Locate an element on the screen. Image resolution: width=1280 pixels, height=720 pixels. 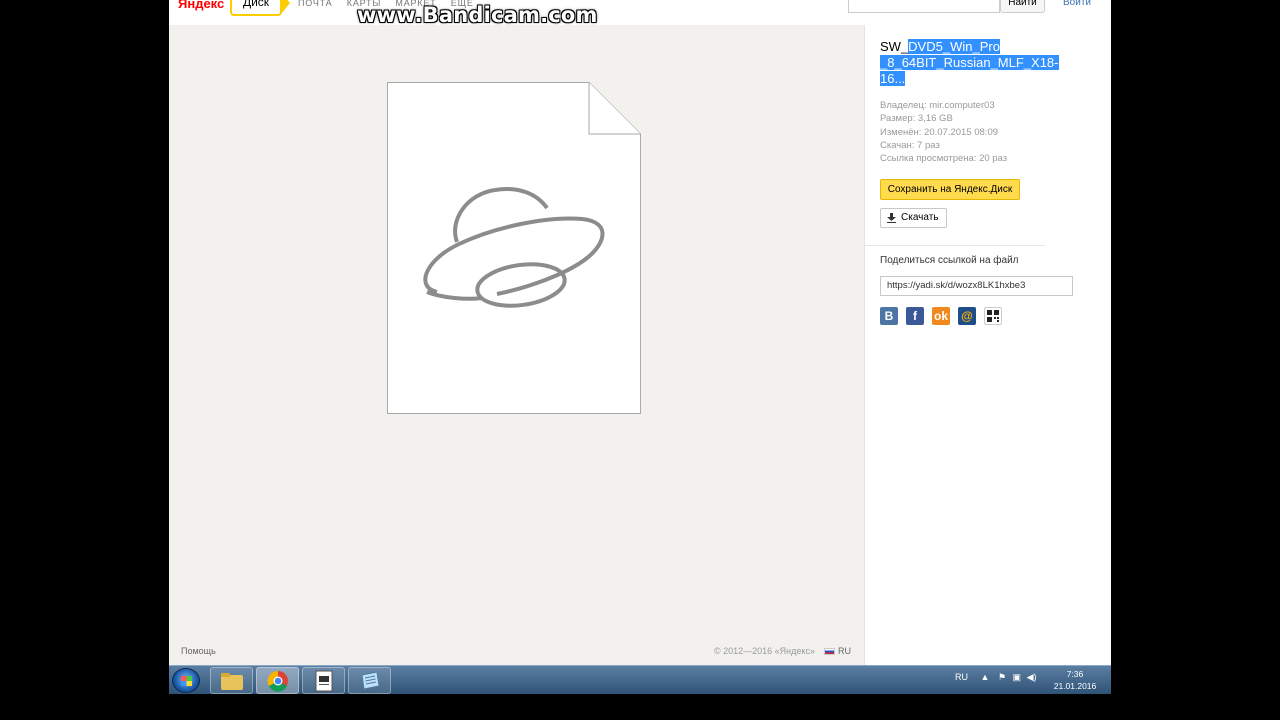
taskbar-chrome-button is located at coordinates (277, 680).